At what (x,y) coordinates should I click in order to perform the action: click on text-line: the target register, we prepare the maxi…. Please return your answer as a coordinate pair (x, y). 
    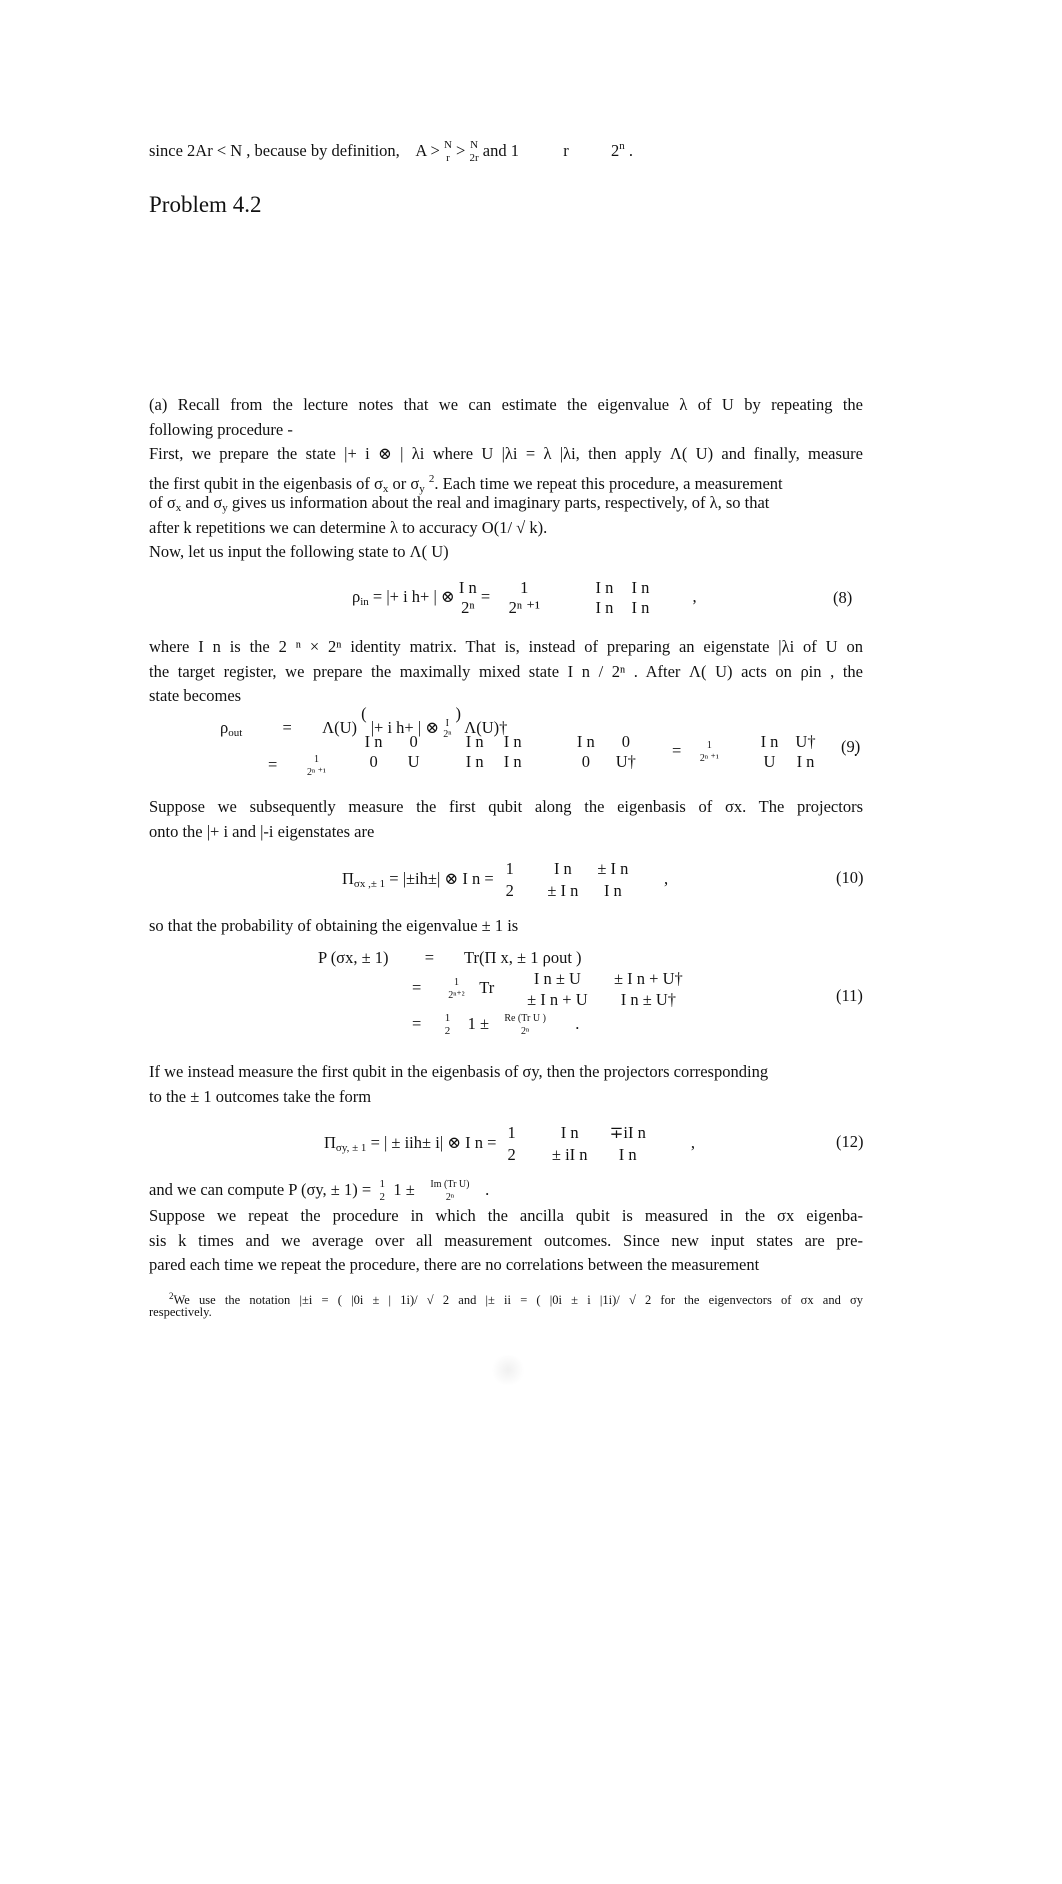
    Looking at the image, I should click on (506, 671).